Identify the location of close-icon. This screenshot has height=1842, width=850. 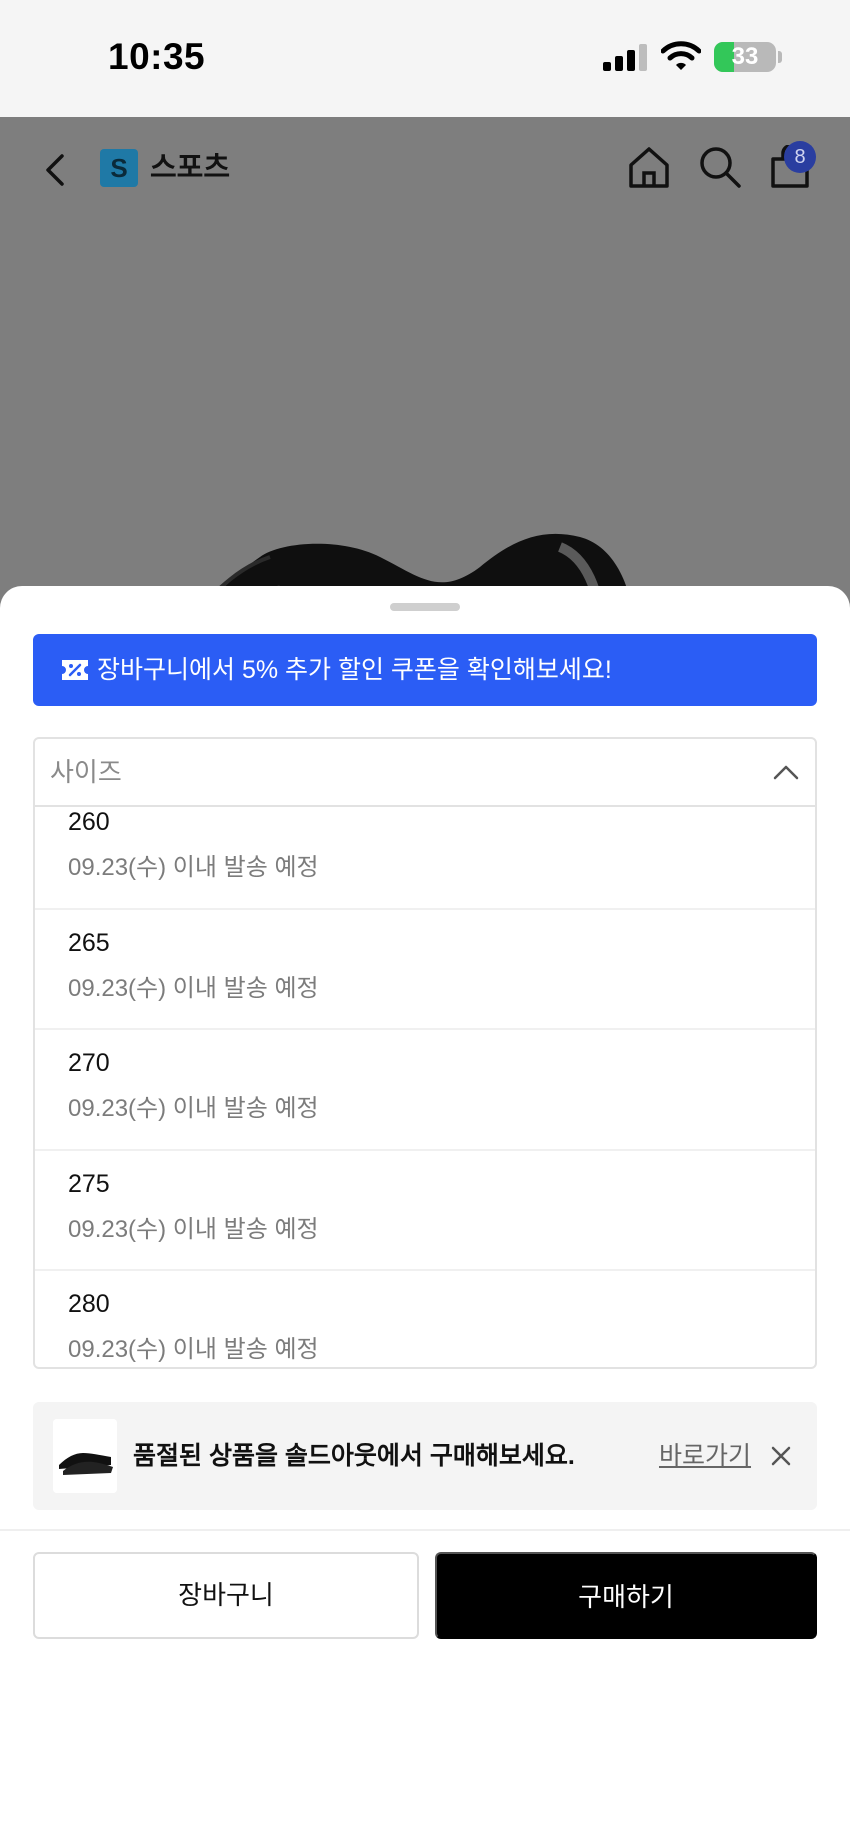
(781, 1456).